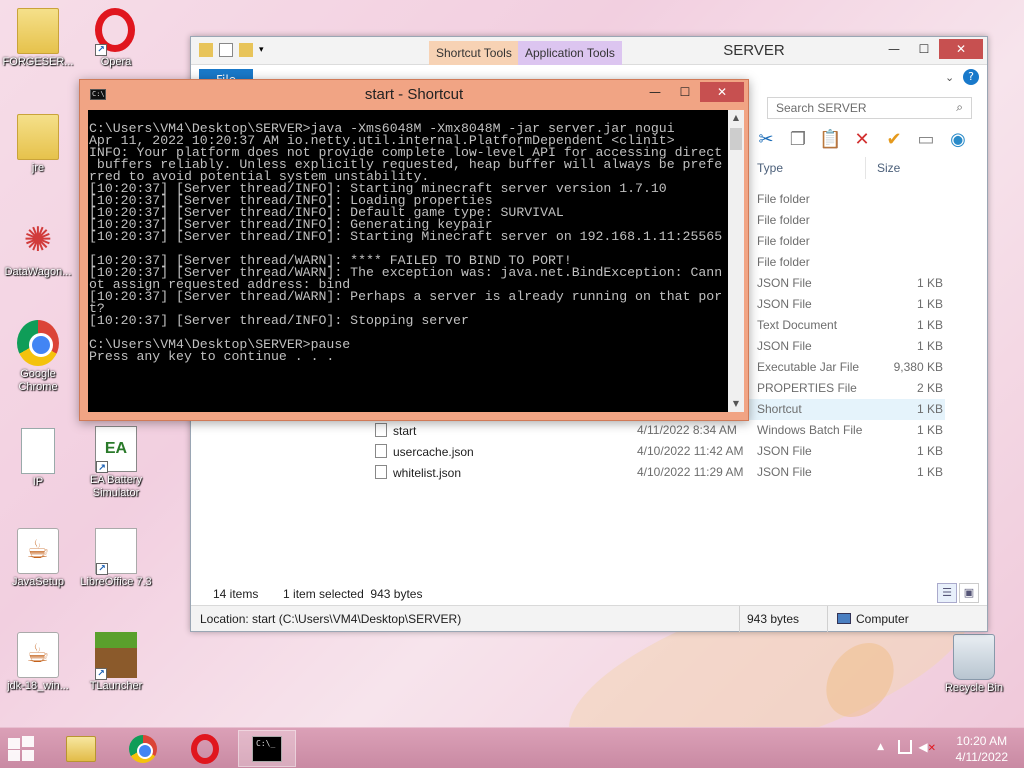 The image size is (1024, 768). I want to click on paste-icon: 📋, so click(830, 140).